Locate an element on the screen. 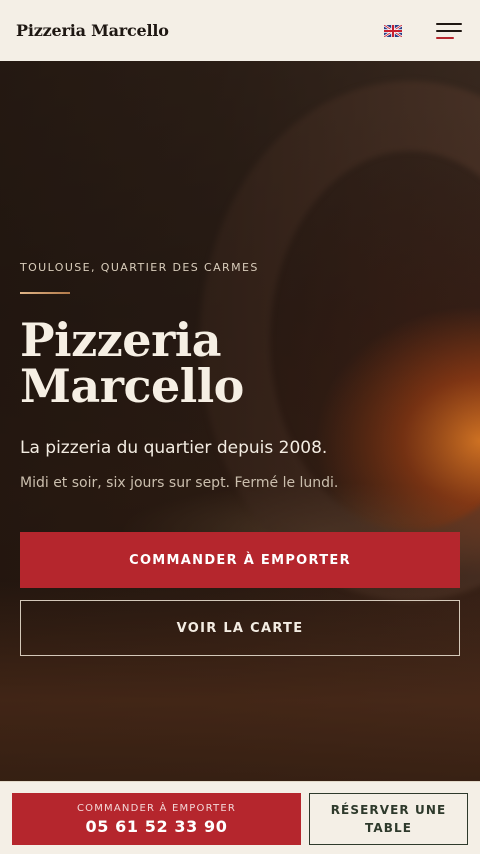 The width and height of the screenshot is (480, 854). call-to-order-label: COMMANDER À EMPORTER is located at coordinates (156, 808).